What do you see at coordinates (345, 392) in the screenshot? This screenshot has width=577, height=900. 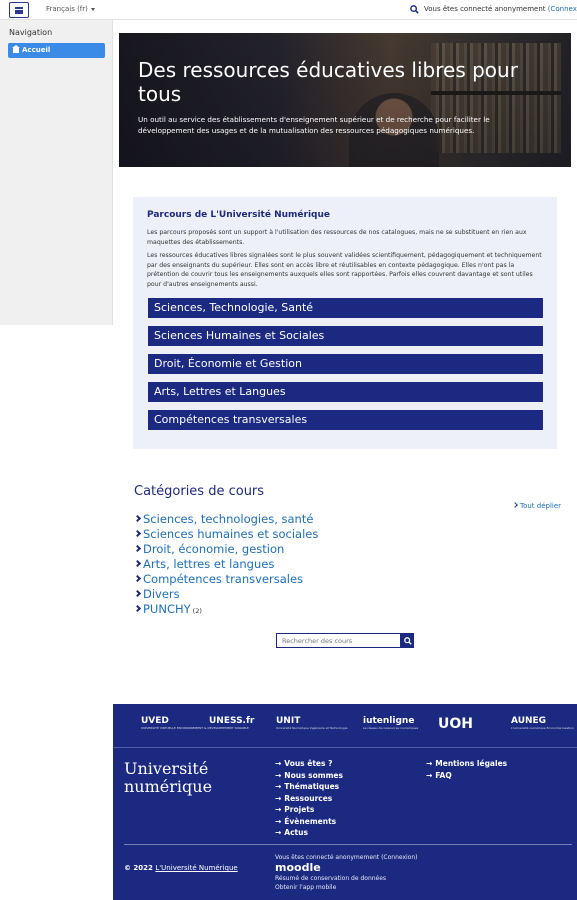 I see `parcours-button-arts-lettres: Arts, Lettres et Langues` at bounding box center [345, 392].